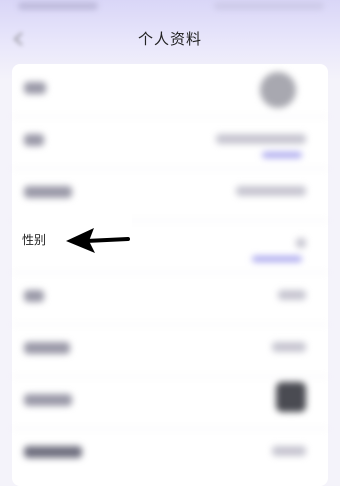 The height and width of the screenshot is (486, 340). I want to click on avatar, so click(278, 90).